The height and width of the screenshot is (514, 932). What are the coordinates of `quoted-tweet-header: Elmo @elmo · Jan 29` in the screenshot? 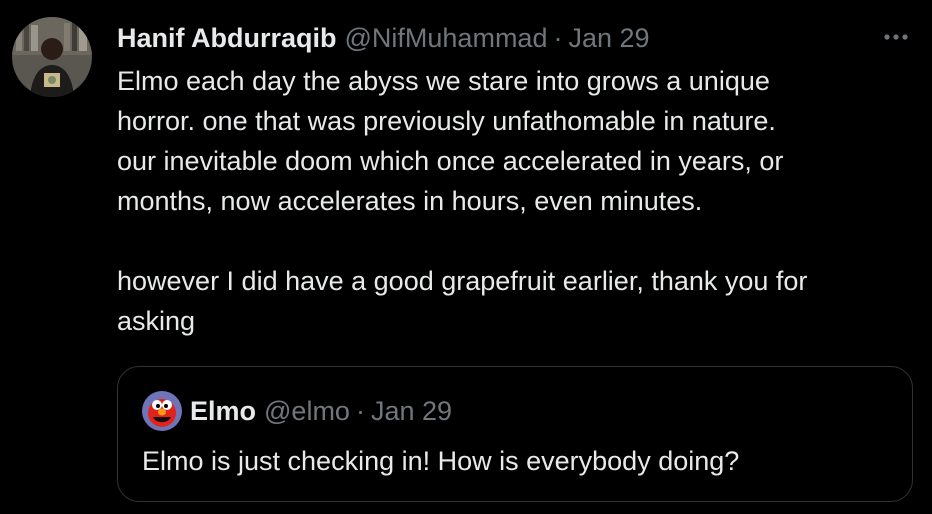 It's located at (321, 411).